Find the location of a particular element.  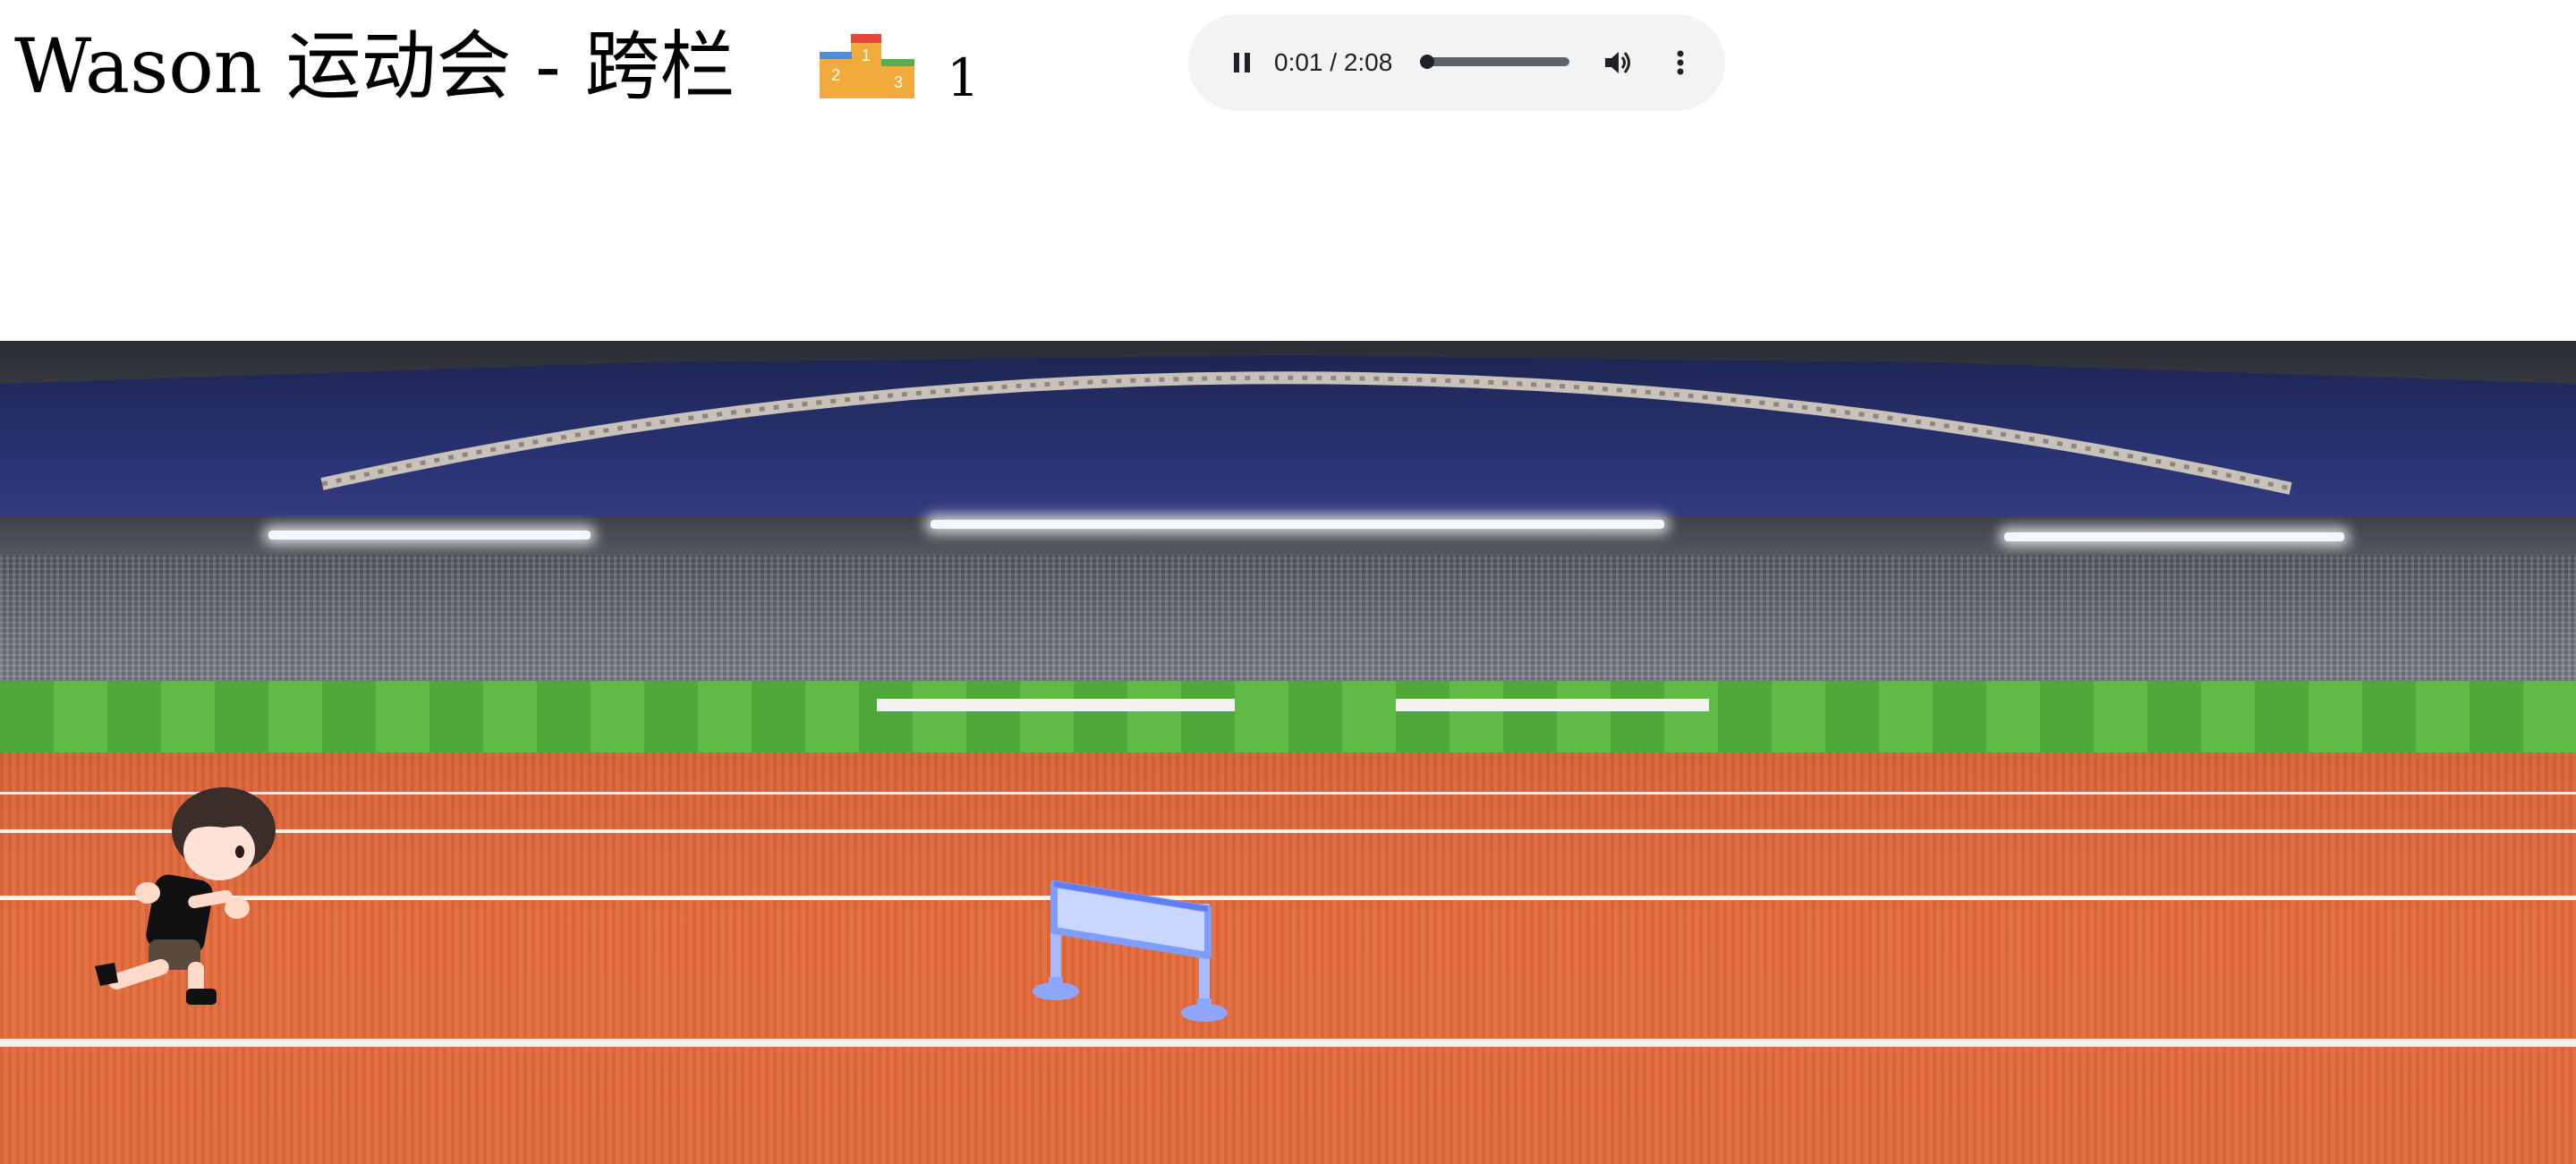

podium-second-label: 2 is located at coordinates (835, 75).